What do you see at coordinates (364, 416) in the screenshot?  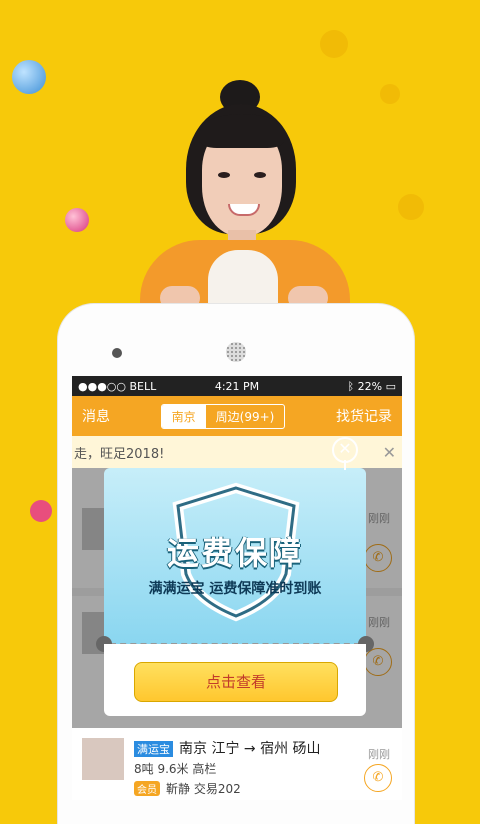 I see `search-history-button: 找货记录` at bounding box center [364, 416].